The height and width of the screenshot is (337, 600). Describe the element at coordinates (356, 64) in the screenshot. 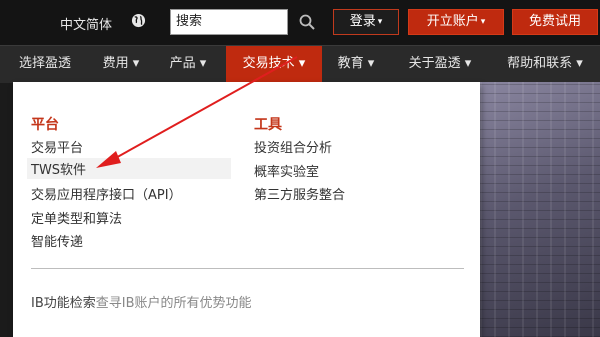

I see `nav-item-education: 教育 ▾` at that location.